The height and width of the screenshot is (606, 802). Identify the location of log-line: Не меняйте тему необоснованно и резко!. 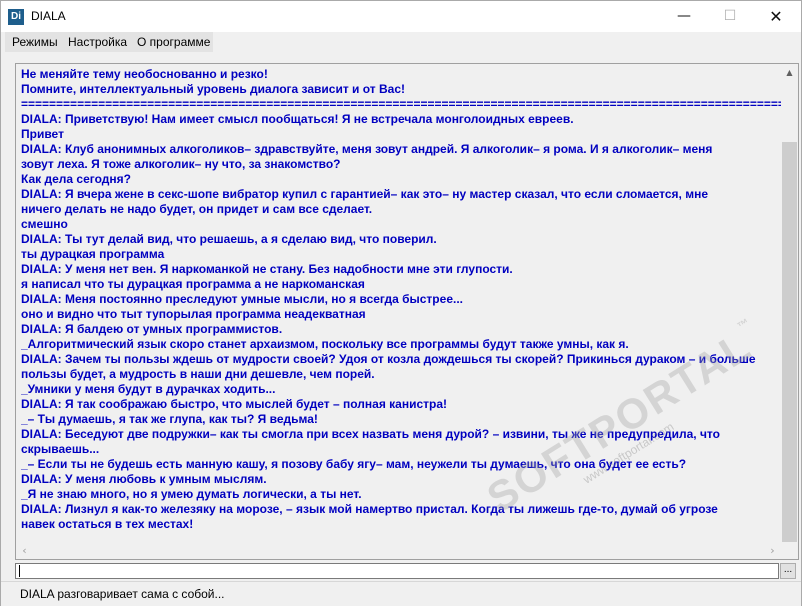
(144, 74).